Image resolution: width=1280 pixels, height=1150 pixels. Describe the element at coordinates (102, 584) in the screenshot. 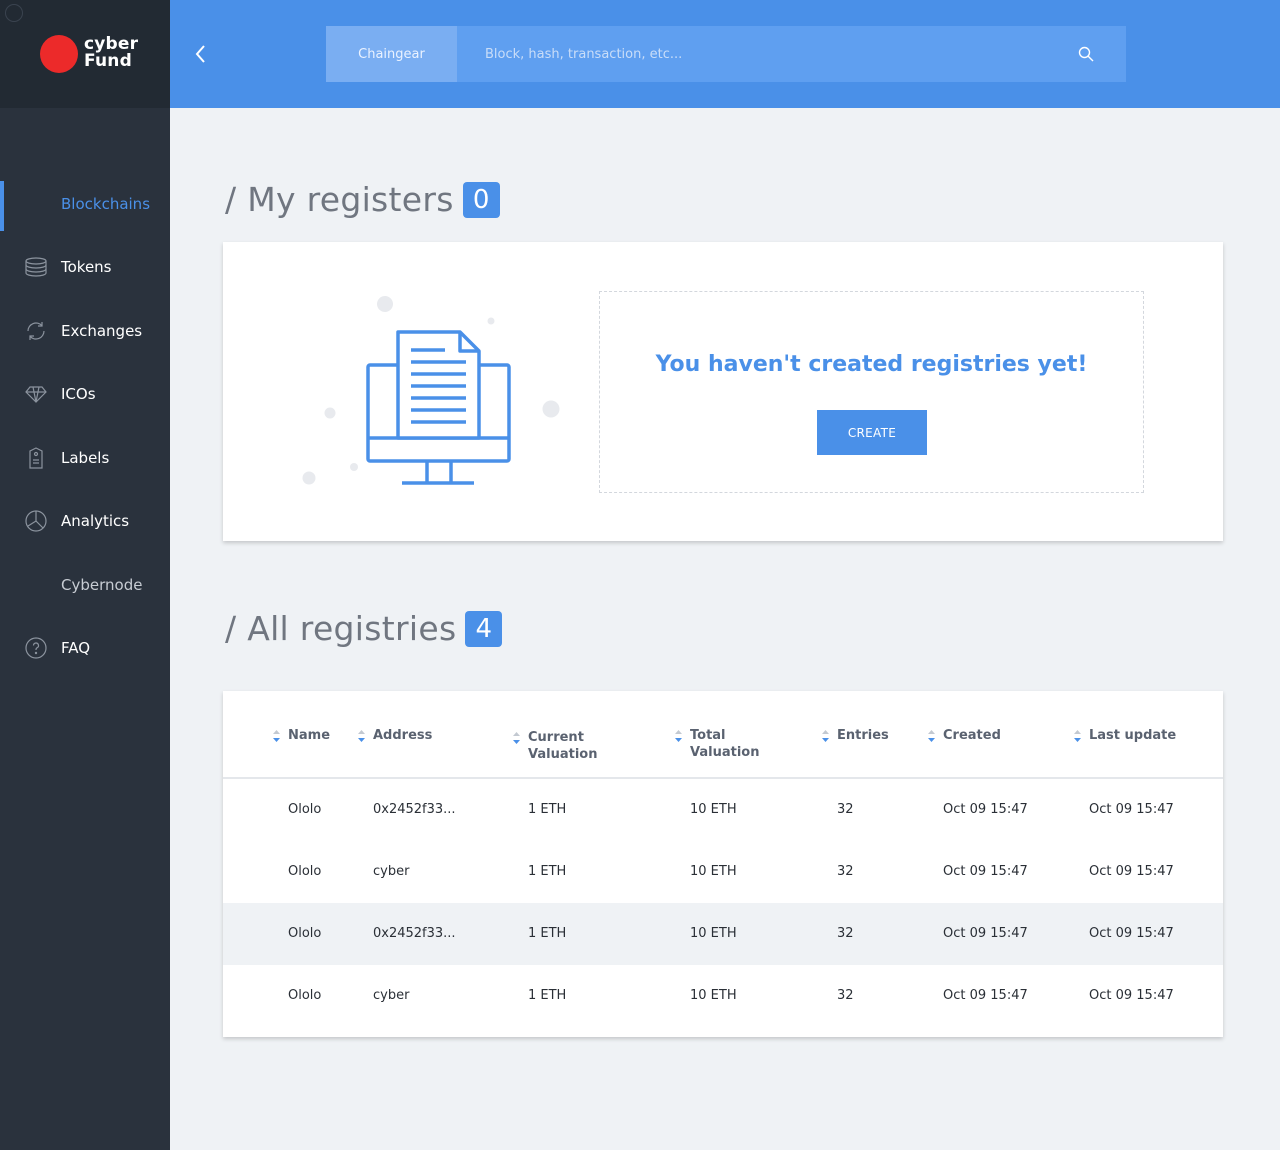

I see `sidebar-item-label: Cybernode` at that location.